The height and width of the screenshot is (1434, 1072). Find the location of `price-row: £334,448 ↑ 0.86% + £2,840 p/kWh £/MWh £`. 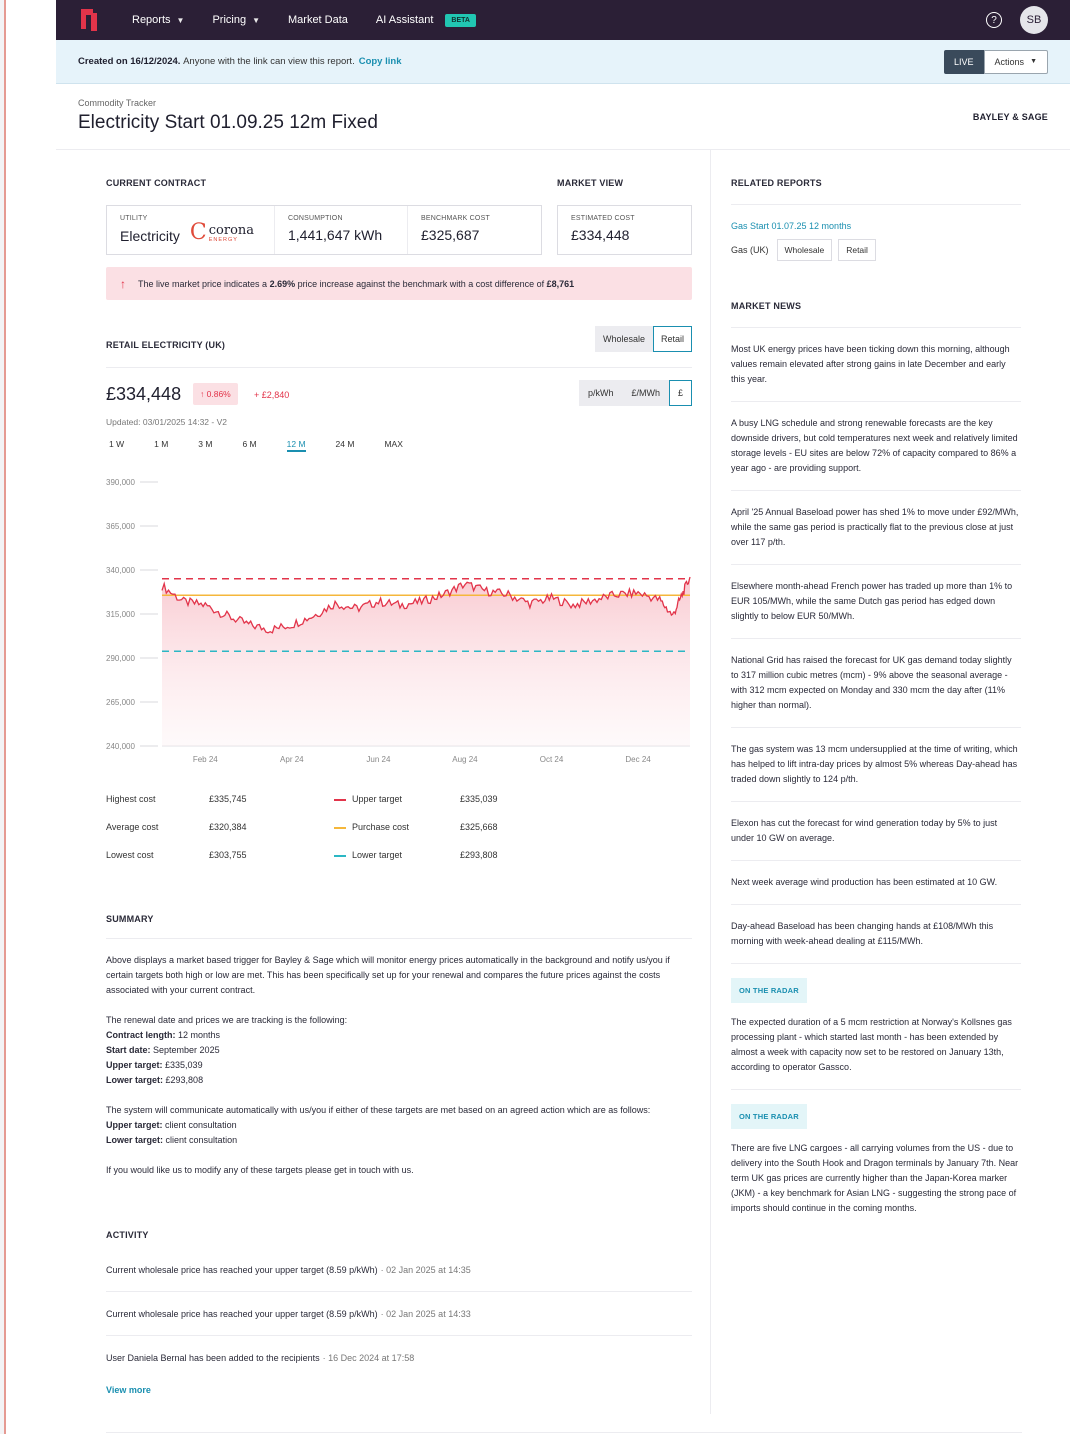

price-row: £334,448 ↑ 0.86% + £2,840 p/kWh £/MWh £ is located at coordinates (399, 395).